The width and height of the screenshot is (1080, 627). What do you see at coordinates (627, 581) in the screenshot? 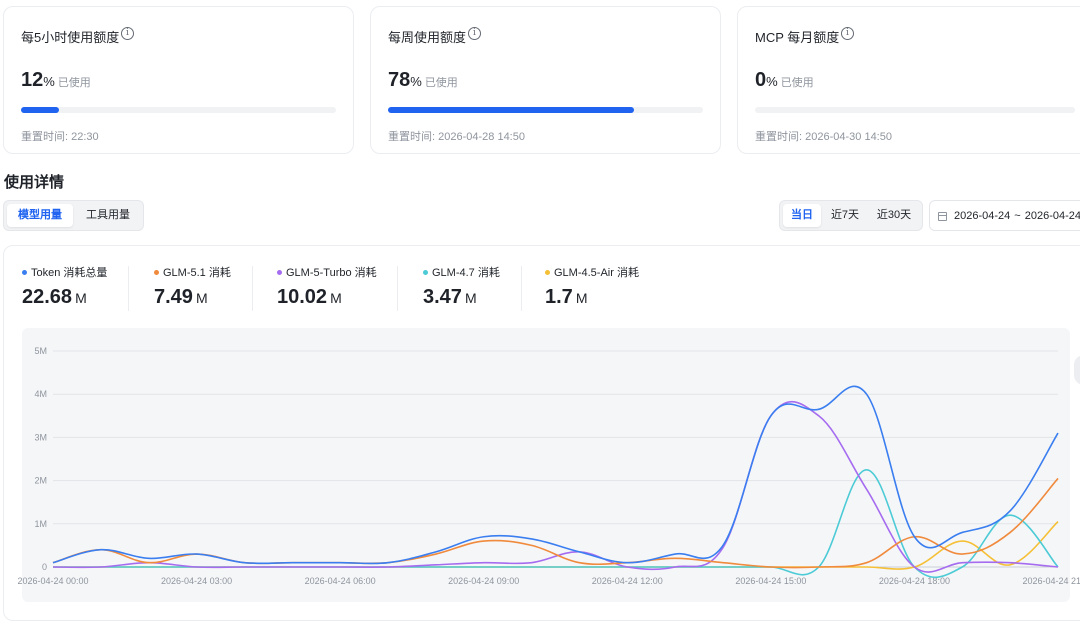
I see `x-tick-label: 2026-04-24 12:00` at bounding box center [627, 581].